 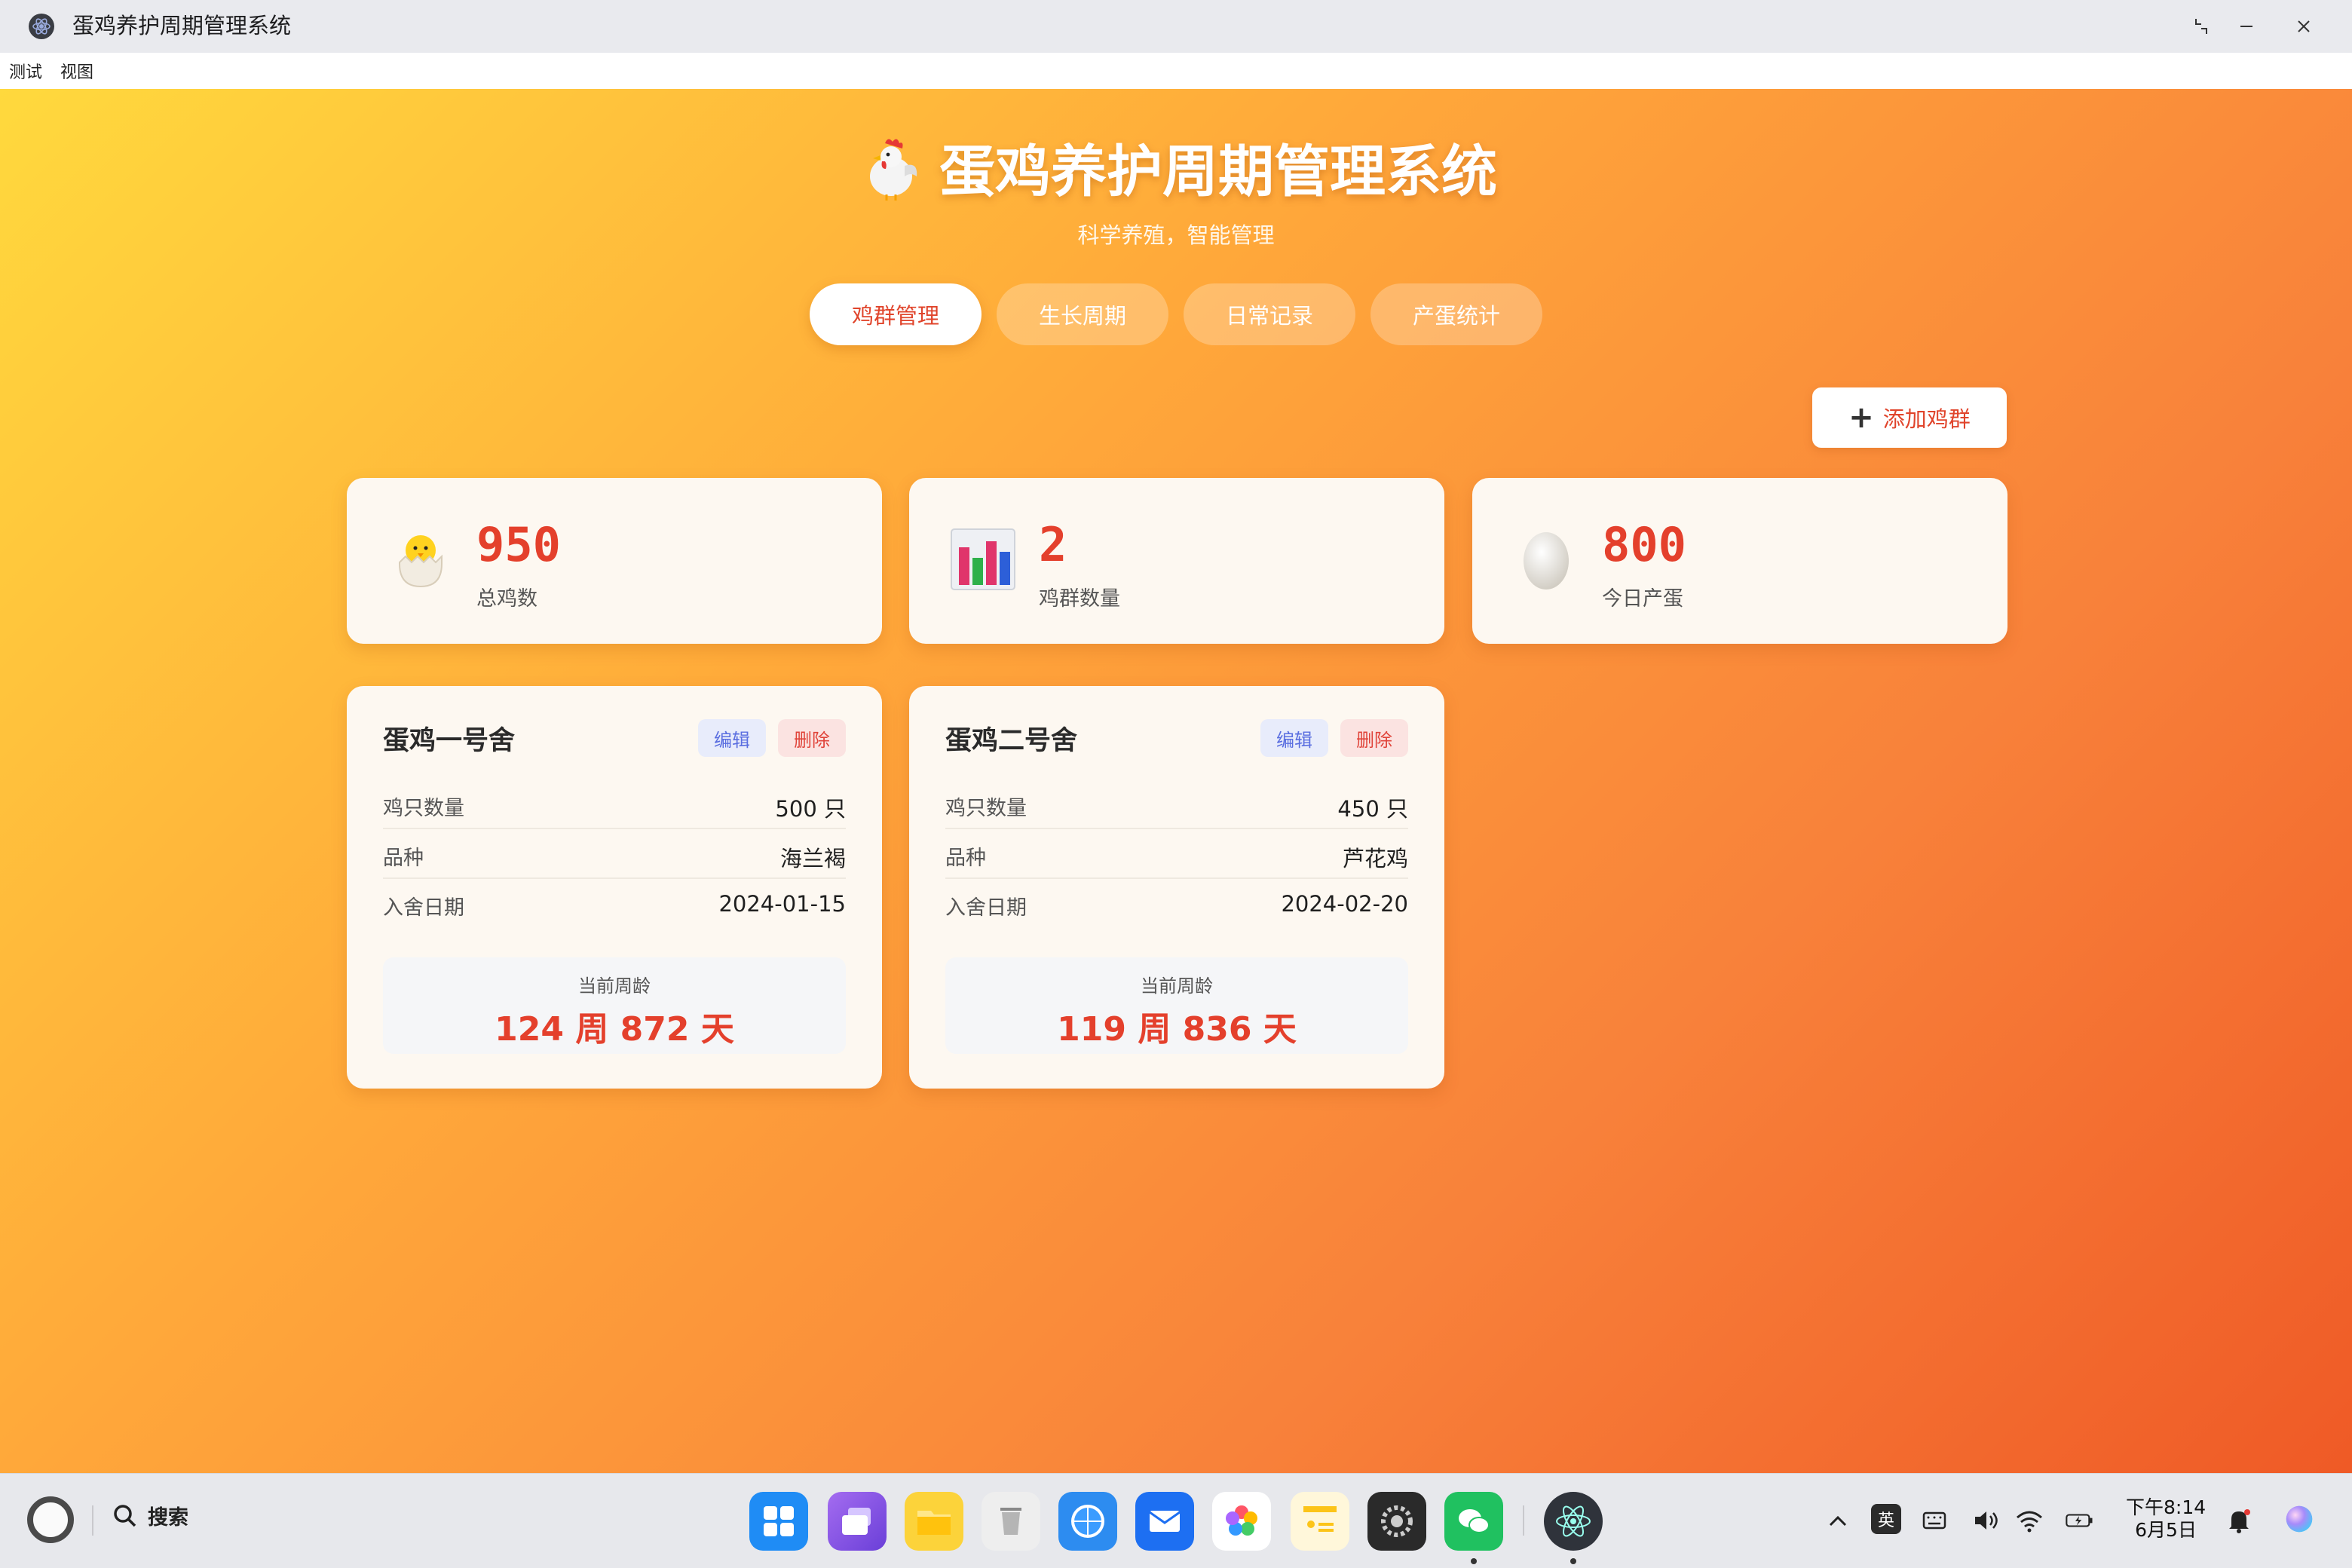 I want to click on row-value: 450 只, so click(x=1372, y=809).